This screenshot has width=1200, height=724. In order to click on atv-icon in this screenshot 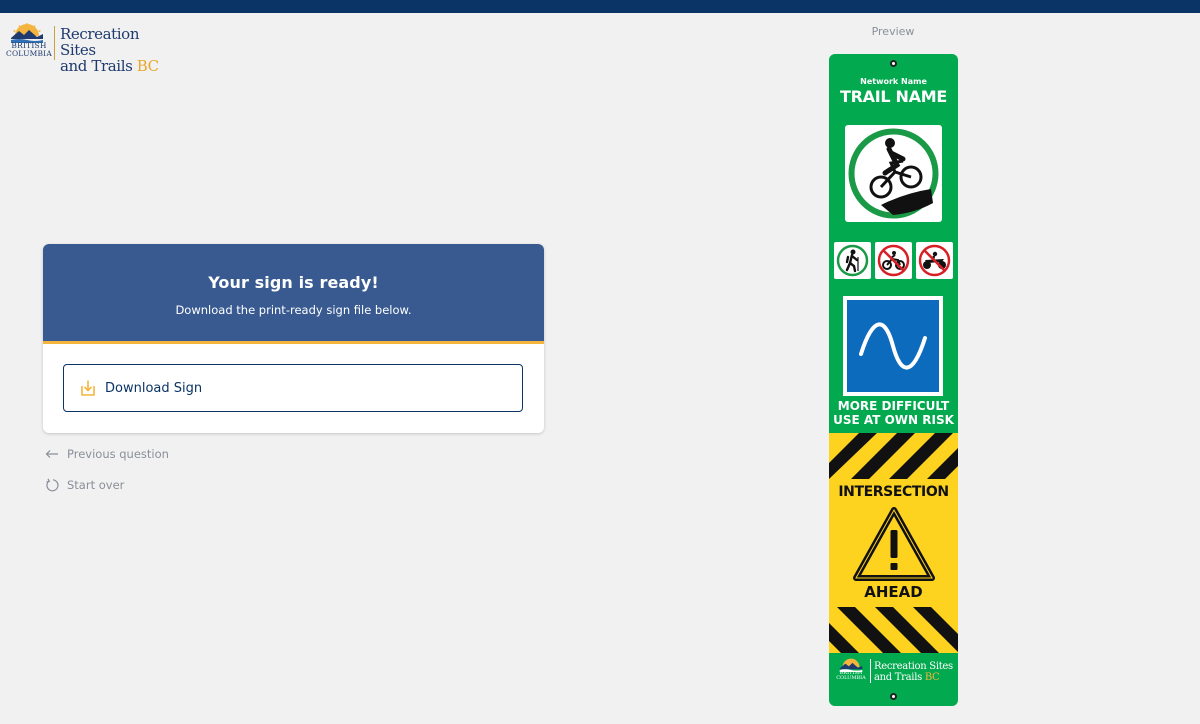, I will do `click(934, 260)`.